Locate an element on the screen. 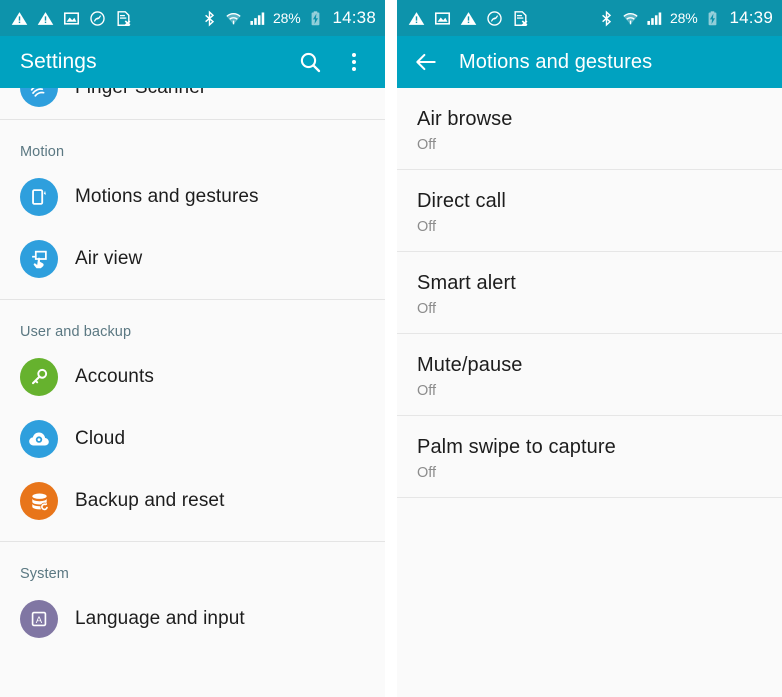 This screenshot has width=782, height=697. list-item-finger-scanner: Finger Scanner is located at coordinates (192, 99).